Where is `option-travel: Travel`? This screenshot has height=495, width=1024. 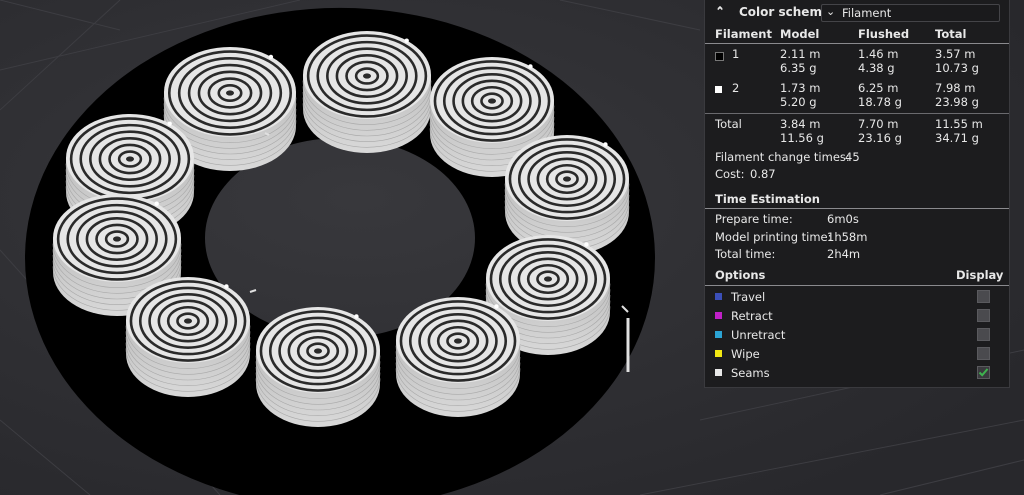 option-travel: Travel is located at coordinates (857, 298).